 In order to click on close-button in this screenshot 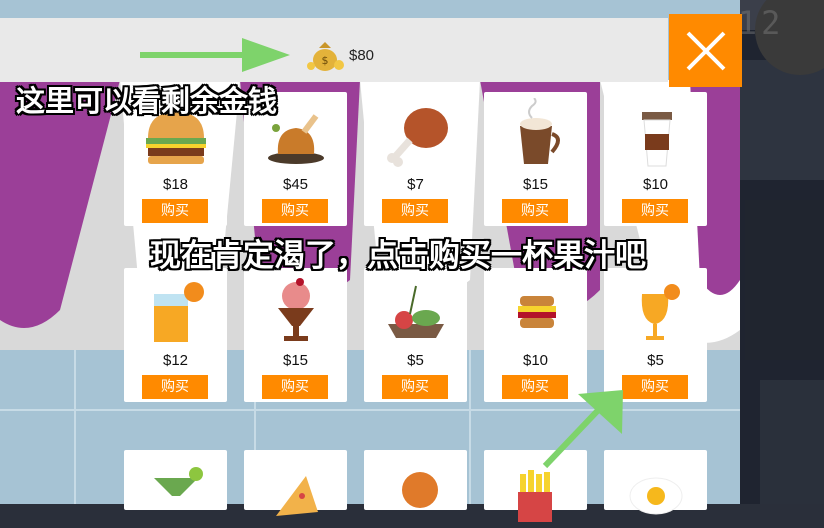, I will do `click(705, 50)`.